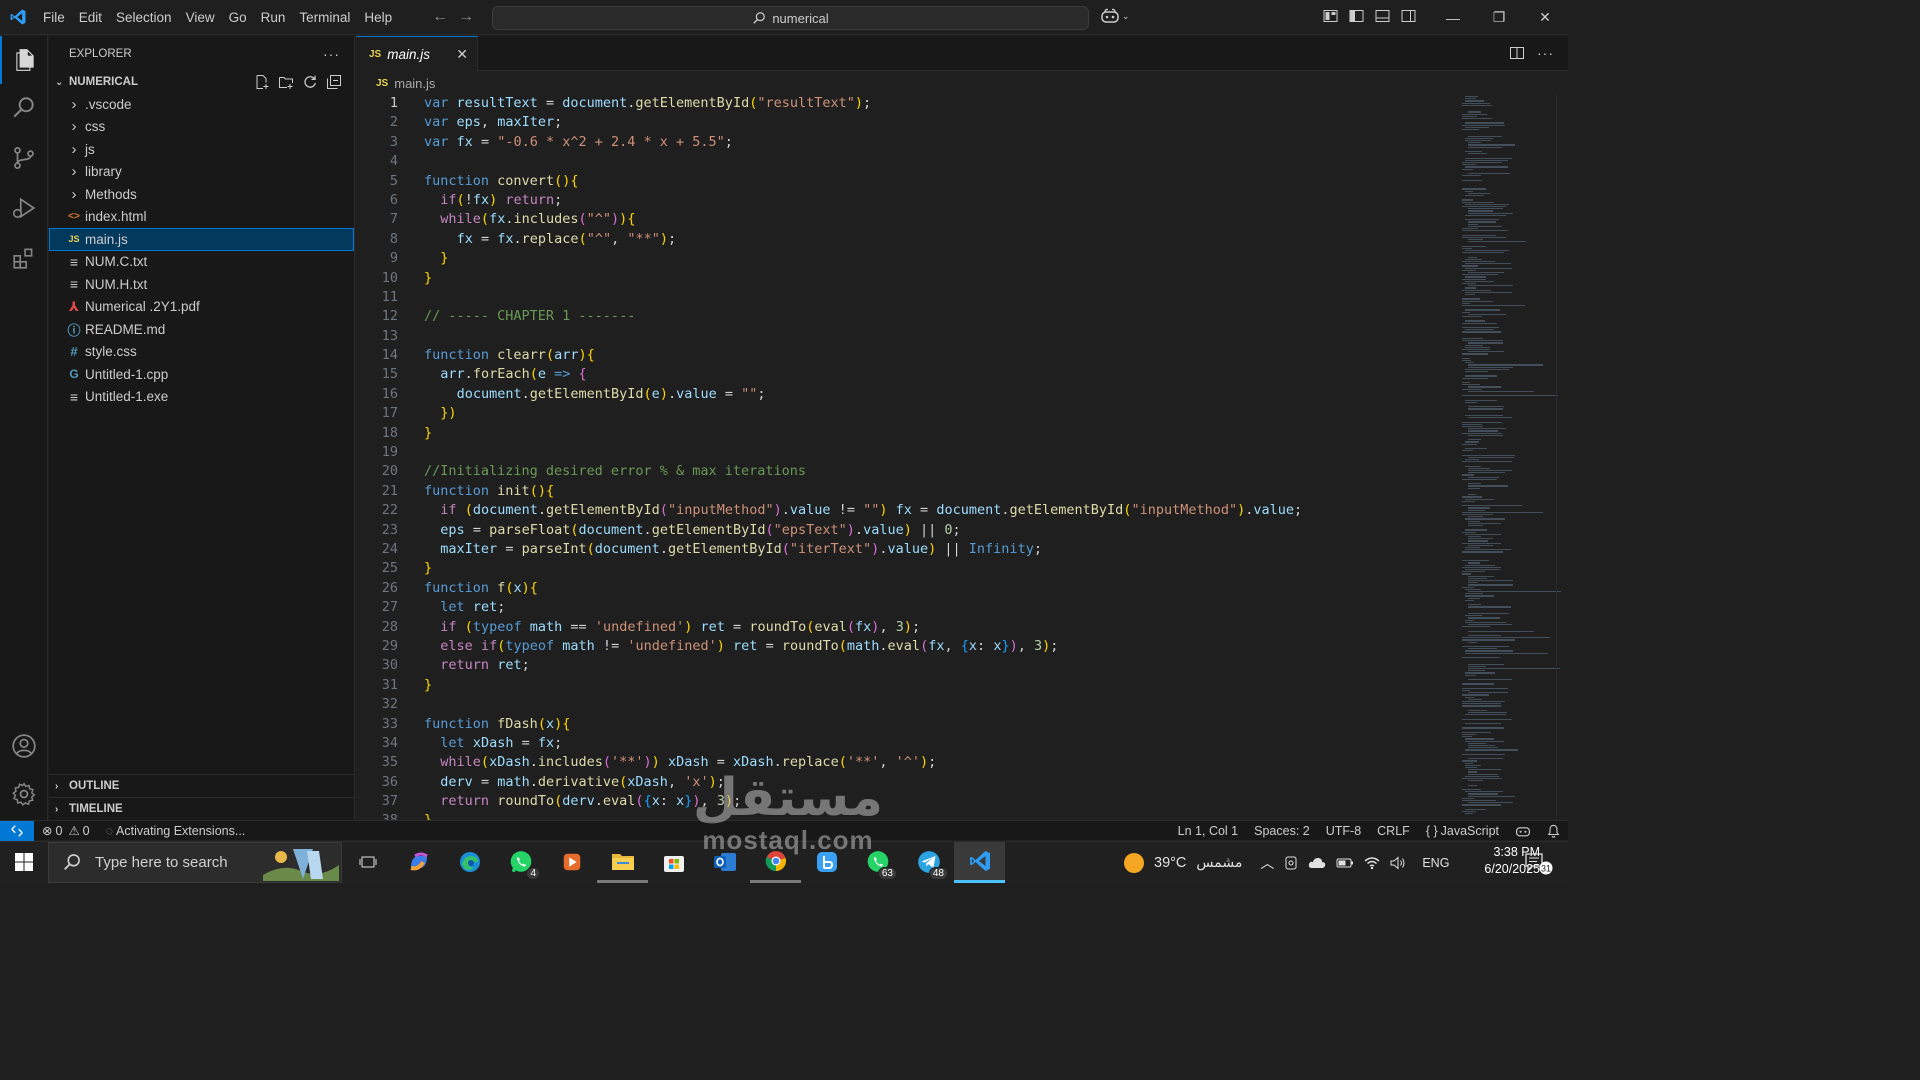  What do you see at coordinates (201, 239) in the screenshot?
I see `file-item: JS main.js` at bounding box center [201, 239].